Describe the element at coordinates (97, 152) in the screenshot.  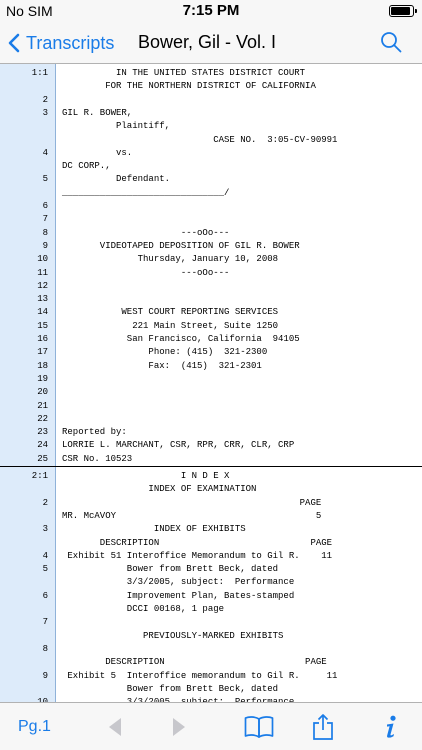
I see `line-text: vs.` at that location.